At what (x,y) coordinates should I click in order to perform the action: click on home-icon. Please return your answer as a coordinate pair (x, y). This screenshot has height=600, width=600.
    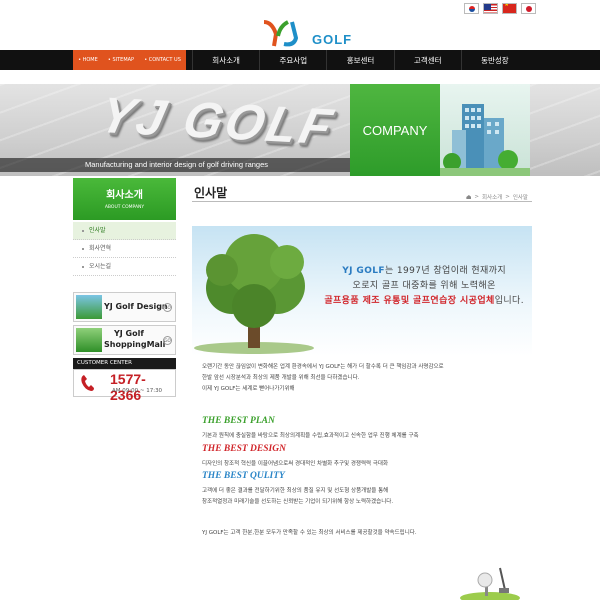
    Looking at the image, I should click on (469, 197).